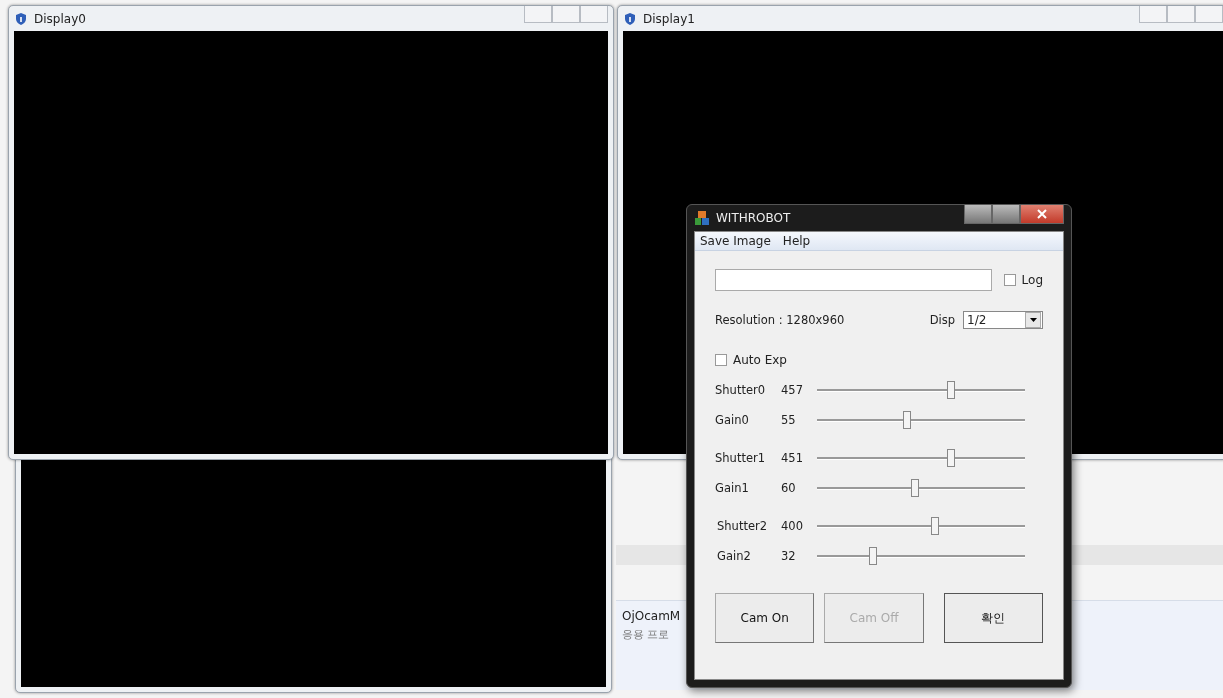  Describe the element at coordinates (1023, 280) in the screenshot. I see `log-checkbox: Log` at that location.